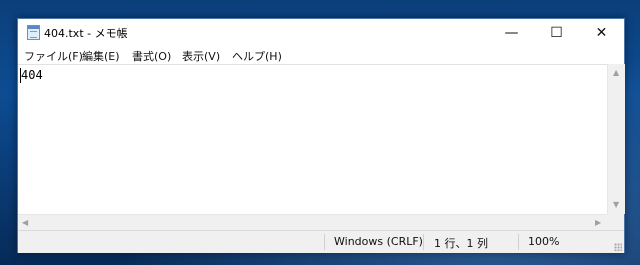 Image resolution: width=640 pixels, height=265 pixels. I want to click on scrollbar-corner, so click(615, 222).